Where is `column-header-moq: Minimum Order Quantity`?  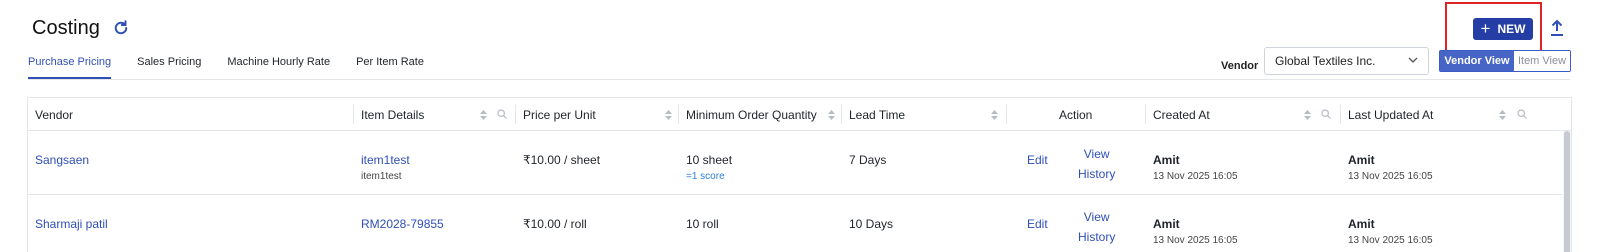 column-header-moq: Minimum Order Quantity is located at coordinates (751, 114).